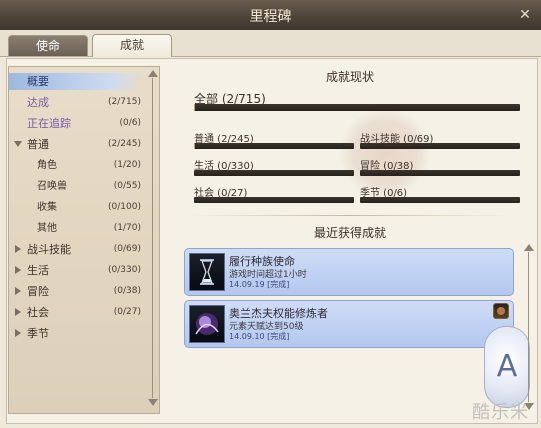 The image size is (541, 428). What do you see at coordinates (440, 173) in the screenshot?
I see `progress-bar-adventure` at bounding box center [440, 173].